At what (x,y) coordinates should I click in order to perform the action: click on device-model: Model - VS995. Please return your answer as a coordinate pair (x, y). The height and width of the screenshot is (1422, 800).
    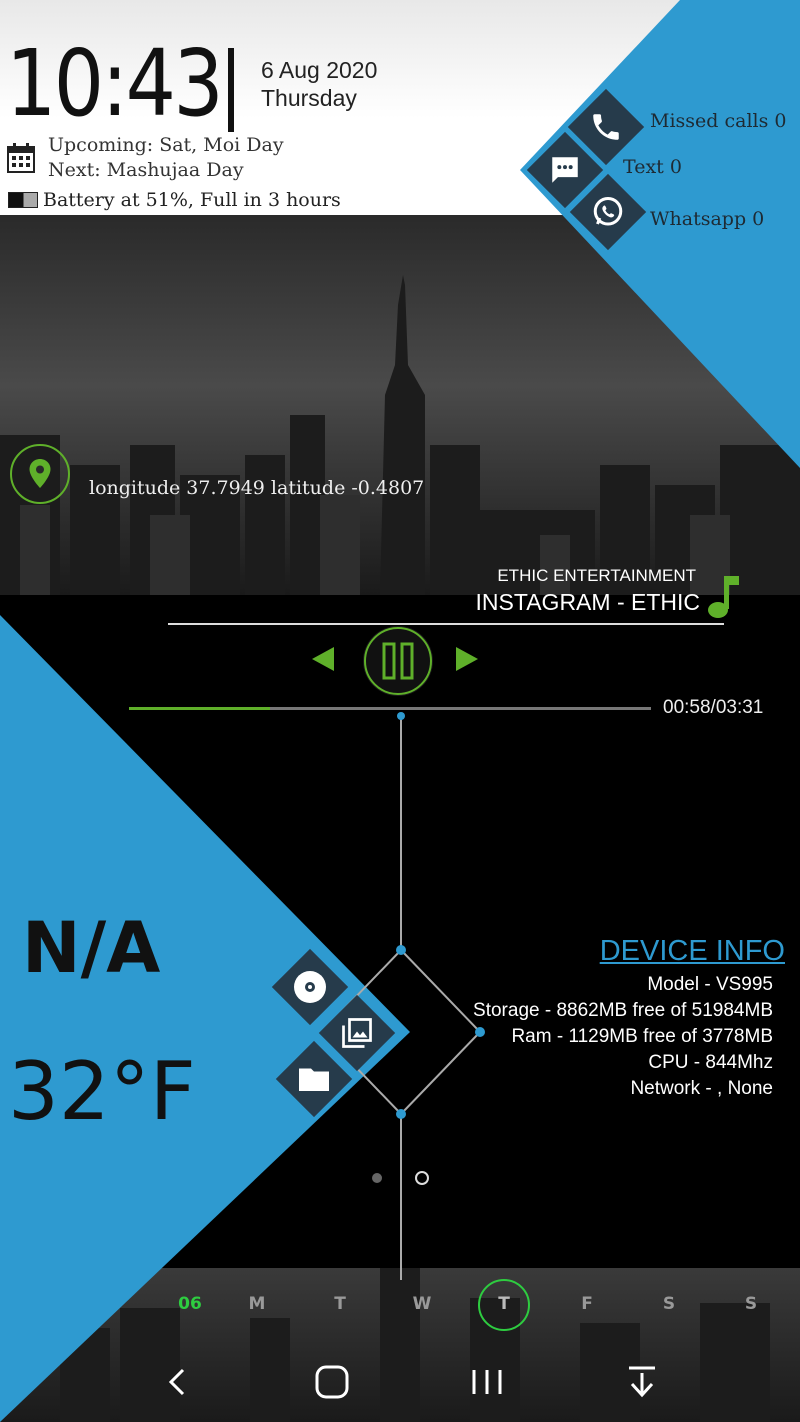
    Looking at the image, I should click on (710, 984).